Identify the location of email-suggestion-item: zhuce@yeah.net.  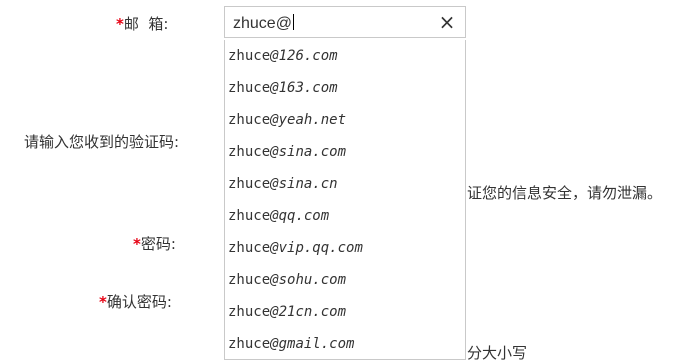
(345, 120).